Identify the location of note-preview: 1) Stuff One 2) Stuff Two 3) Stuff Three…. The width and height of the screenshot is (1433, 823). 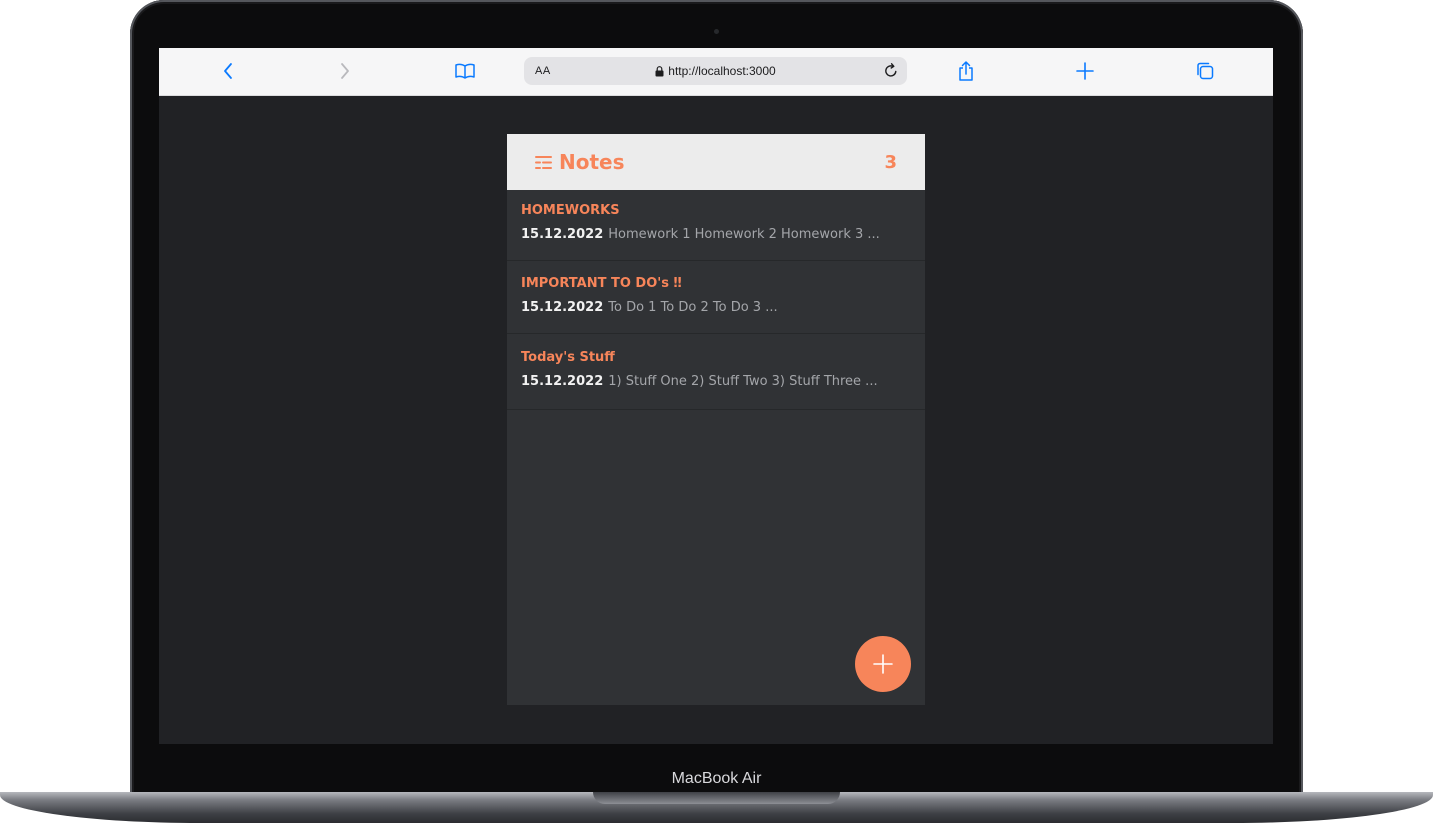
(743, 381).